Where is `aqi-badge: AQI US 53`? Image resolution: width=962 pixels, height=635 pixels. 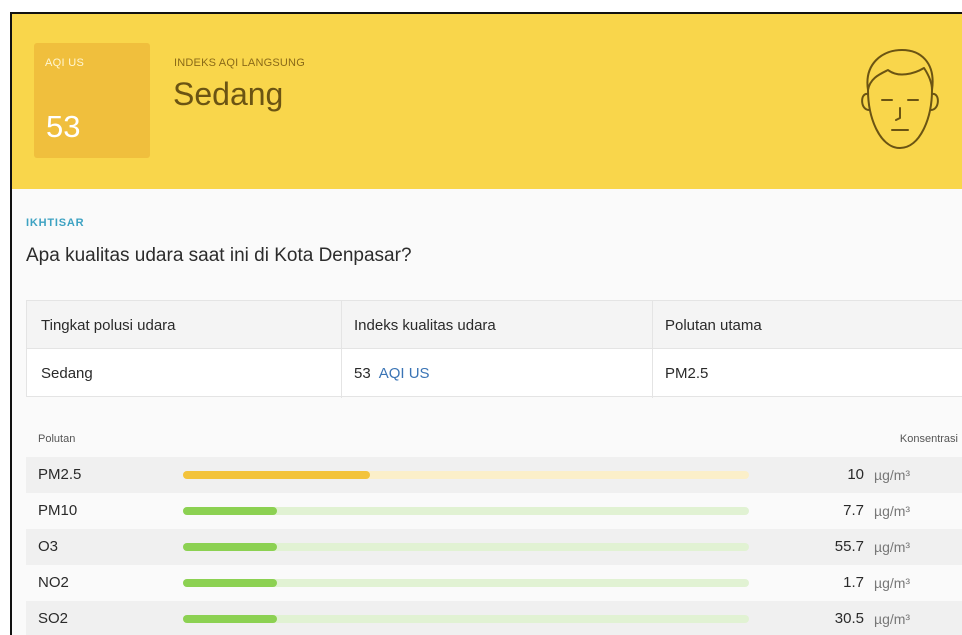 aqi-badge: AQI US 53 is located at coordinates (92, 100).